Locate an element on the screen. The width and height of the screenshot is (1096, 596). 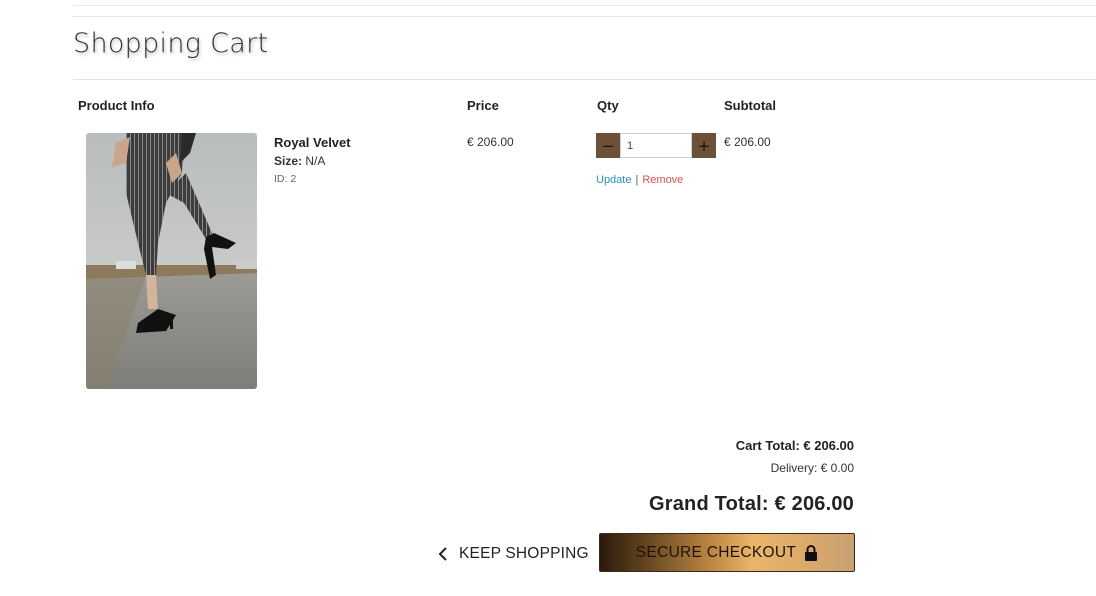
header-divider is located at coordinates (584, 16).